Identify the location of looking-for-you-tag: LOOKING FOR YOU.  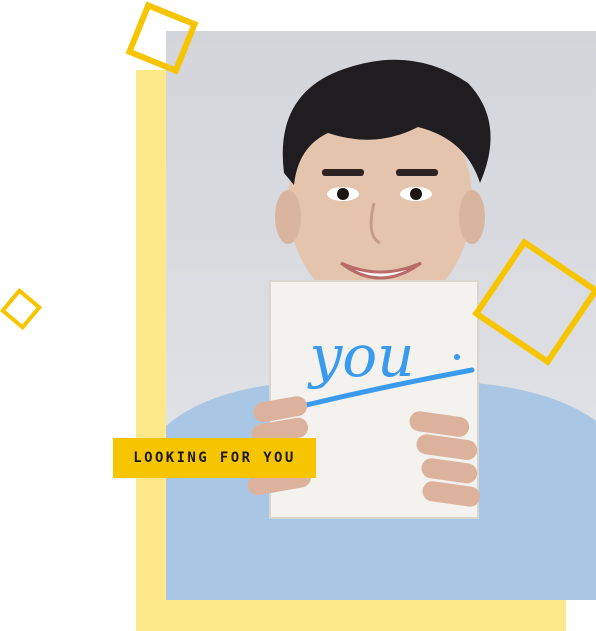
(214, 458).